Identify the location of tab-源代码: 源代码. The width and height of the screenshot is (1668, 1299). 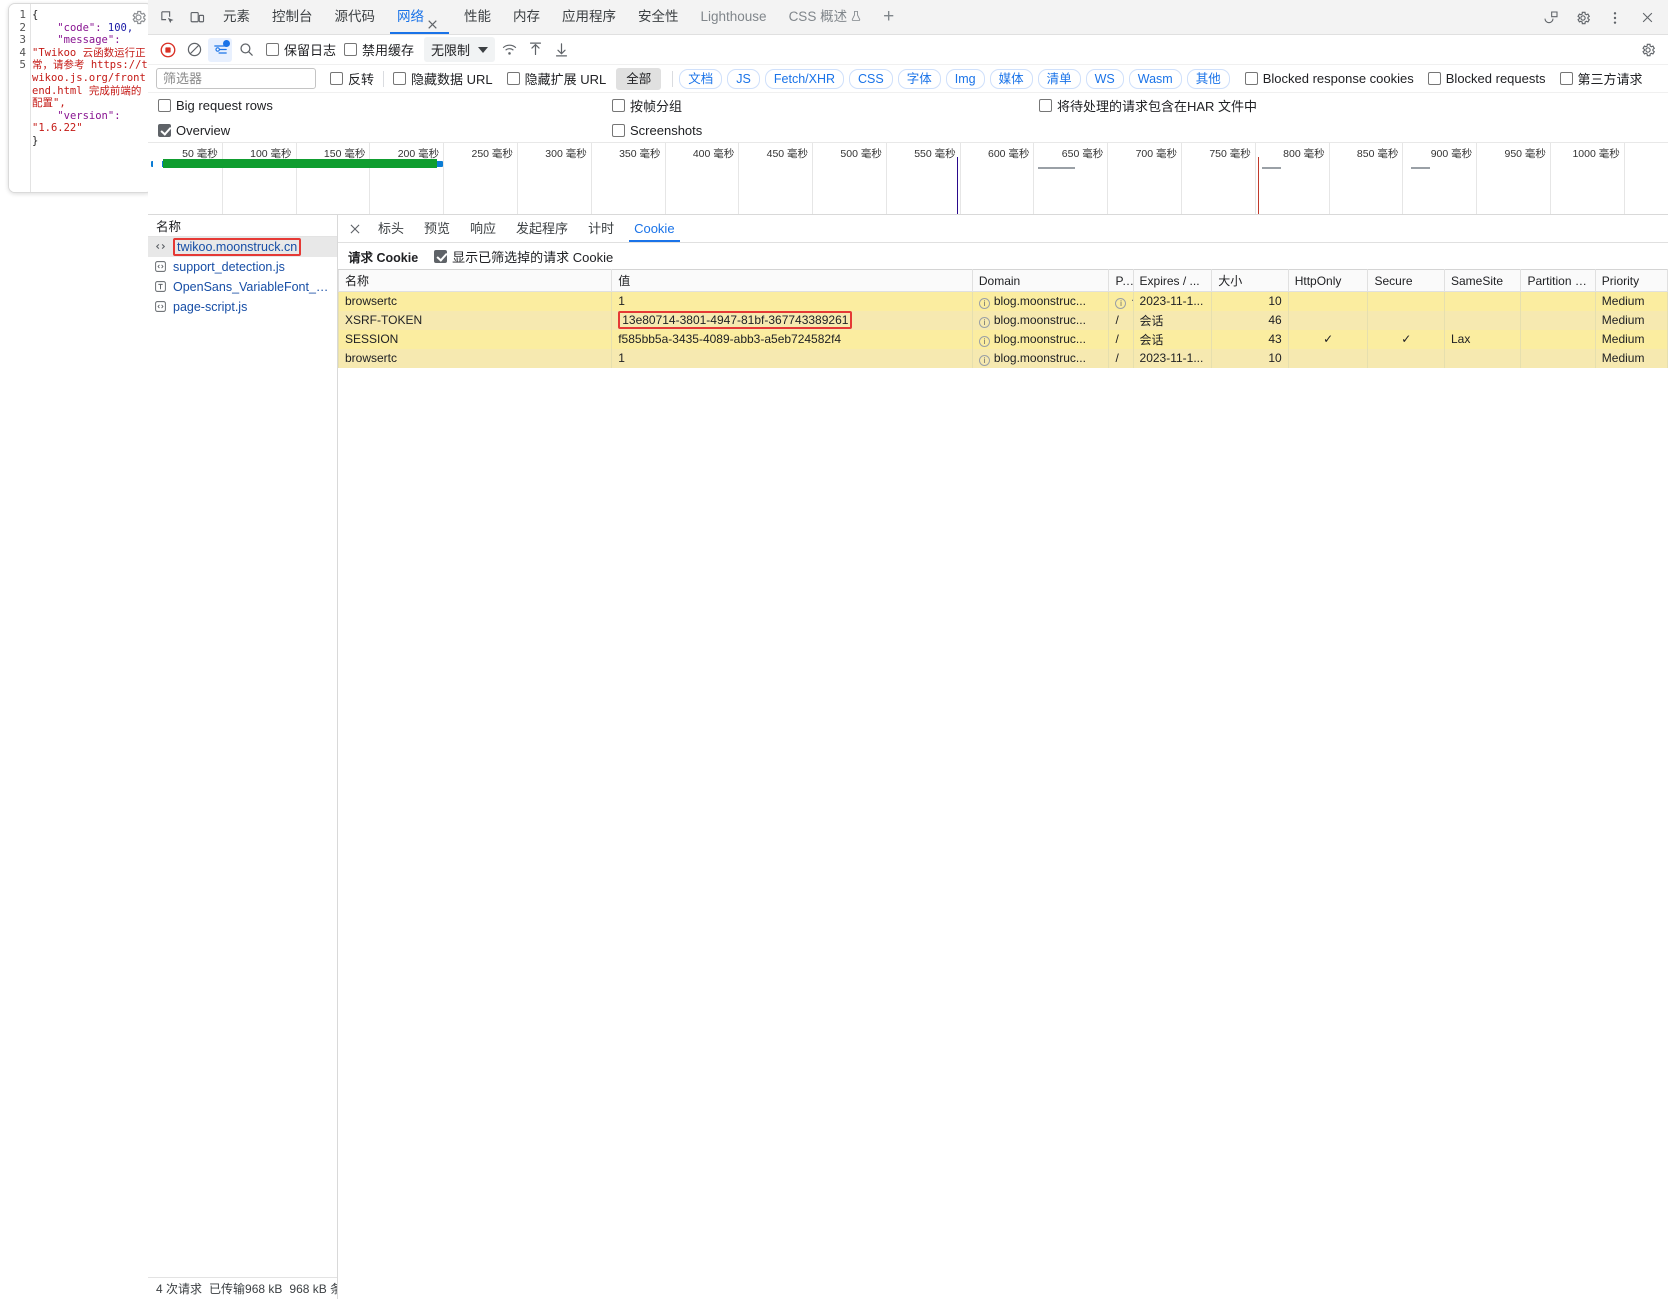
(355, 17).